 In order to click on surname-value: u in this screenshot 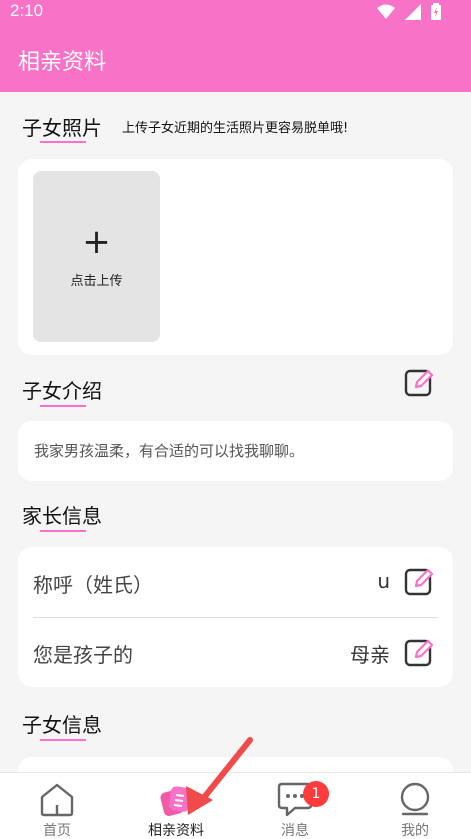, I will do `click(383, 581)`.